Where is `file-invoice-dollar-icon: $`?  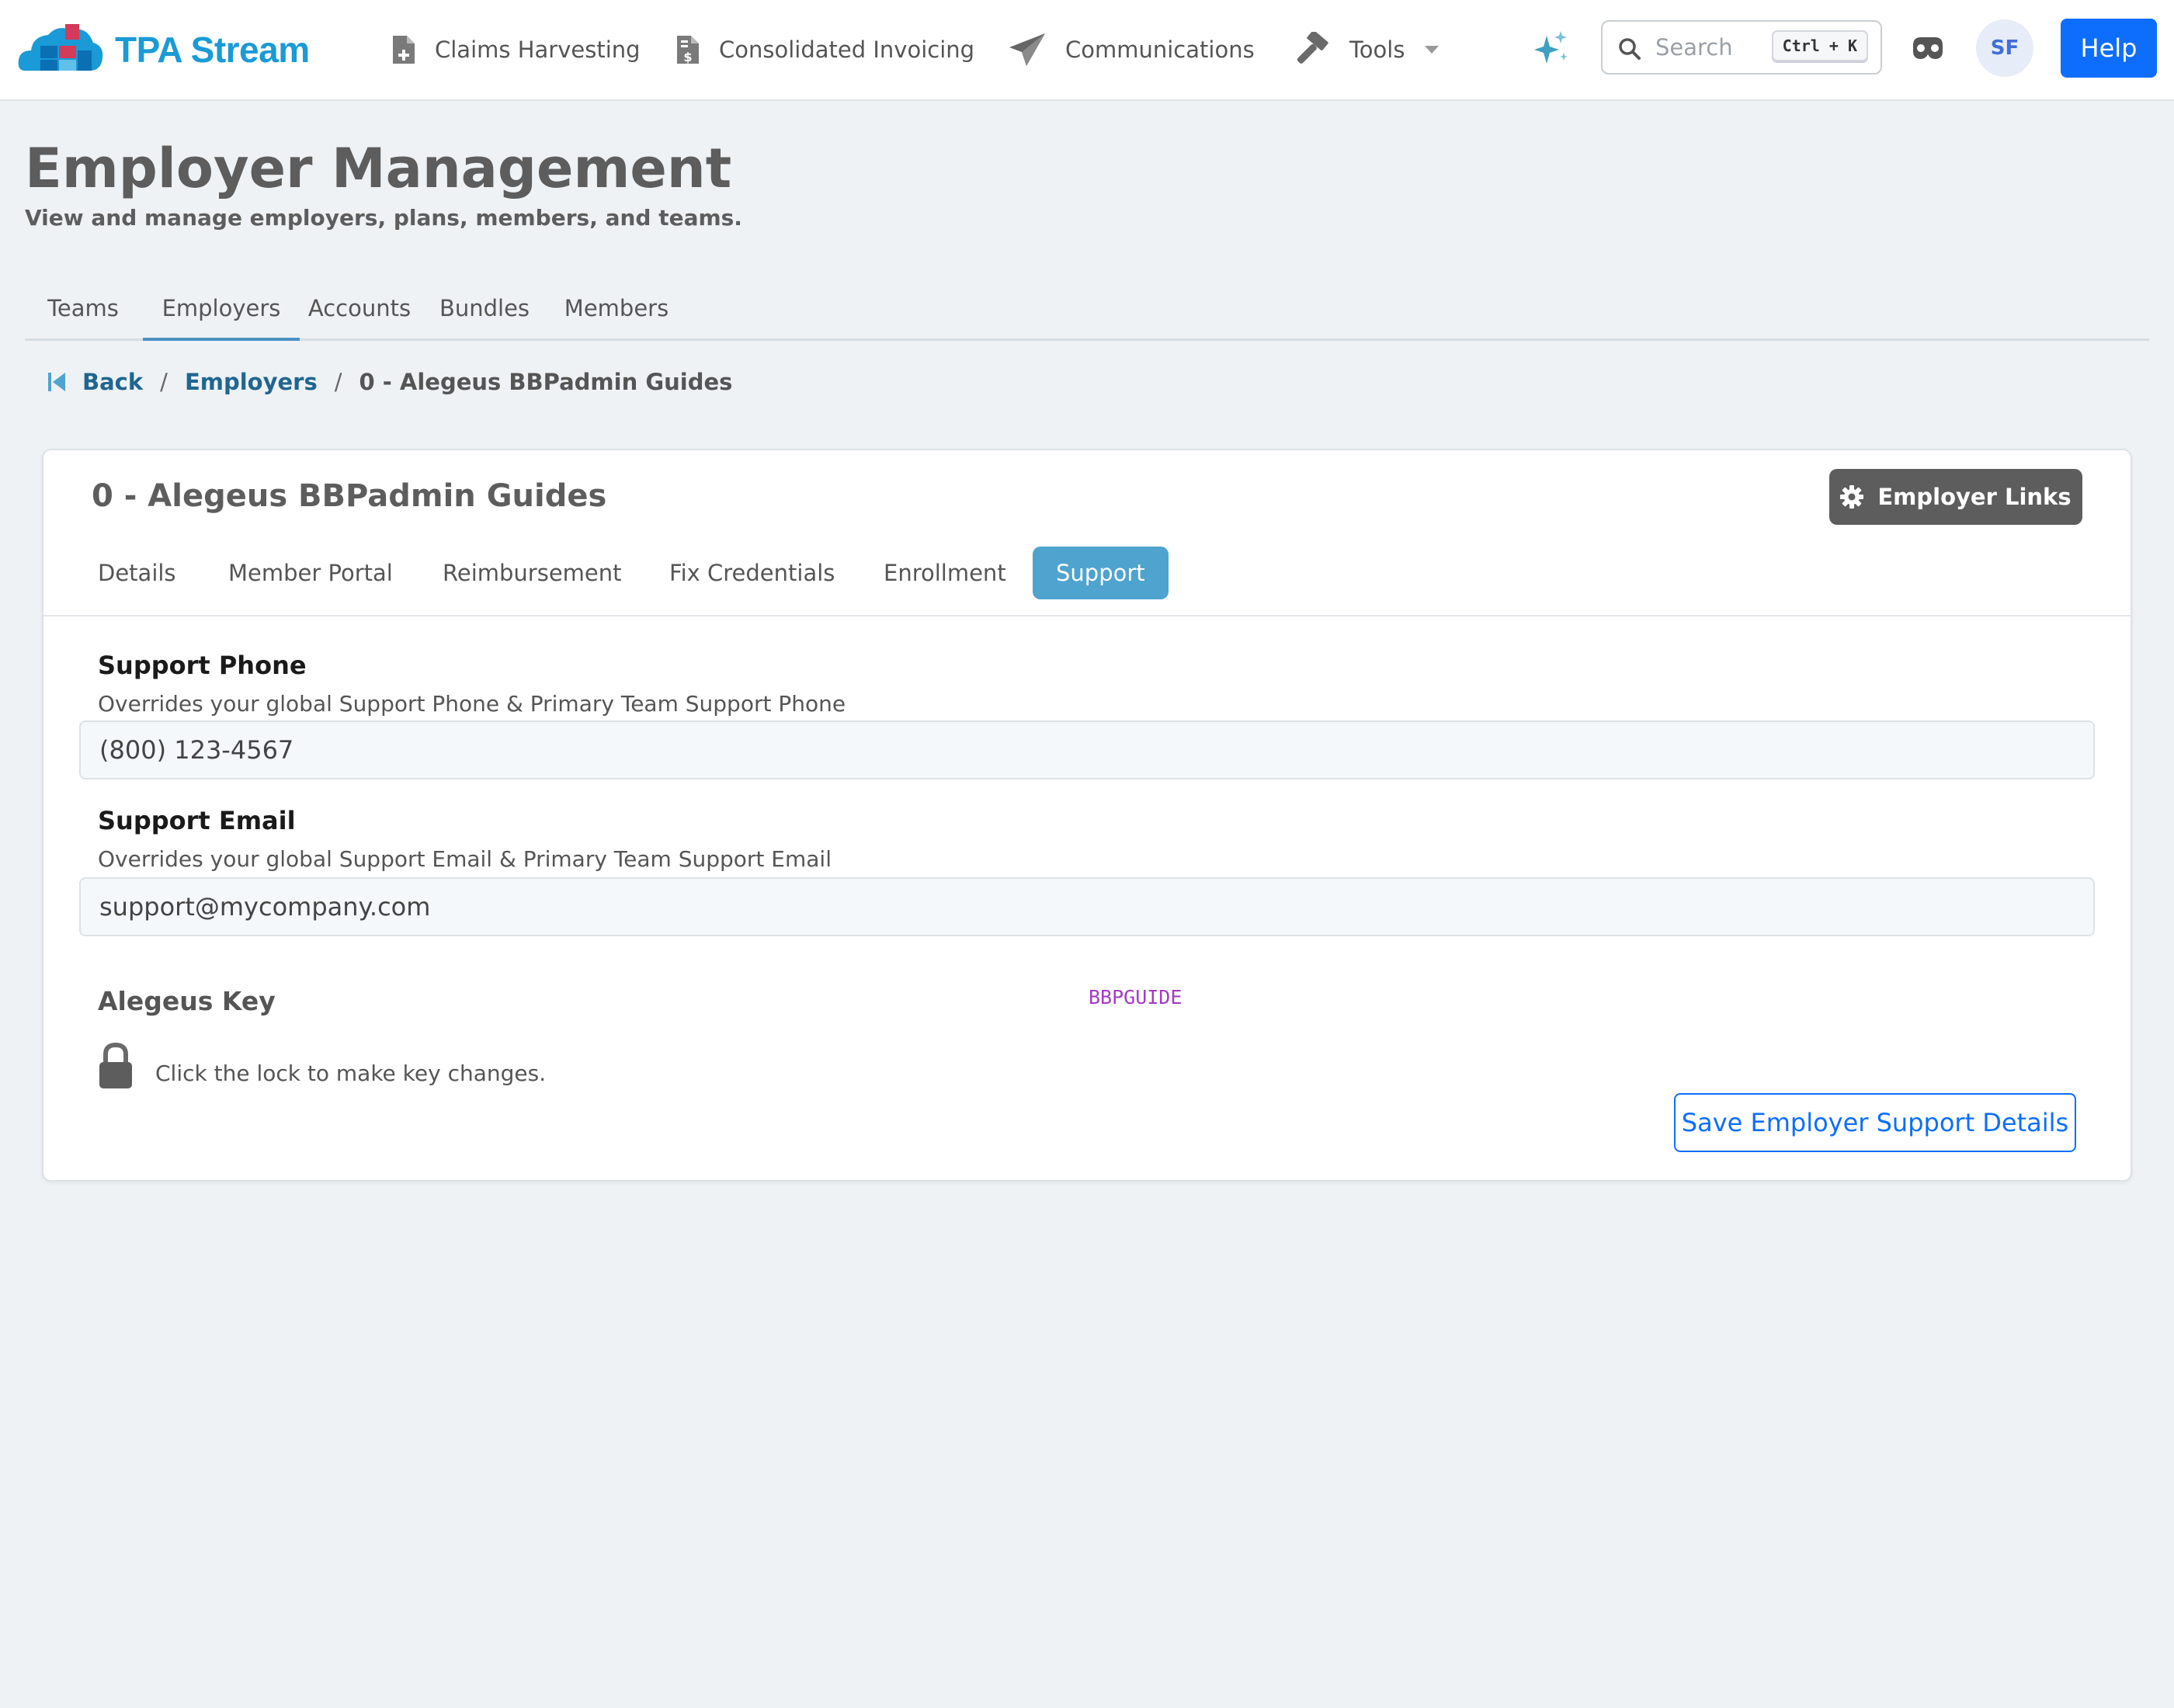 file-invoice-dollar-icon: $ is located at coordinates (688, 50).